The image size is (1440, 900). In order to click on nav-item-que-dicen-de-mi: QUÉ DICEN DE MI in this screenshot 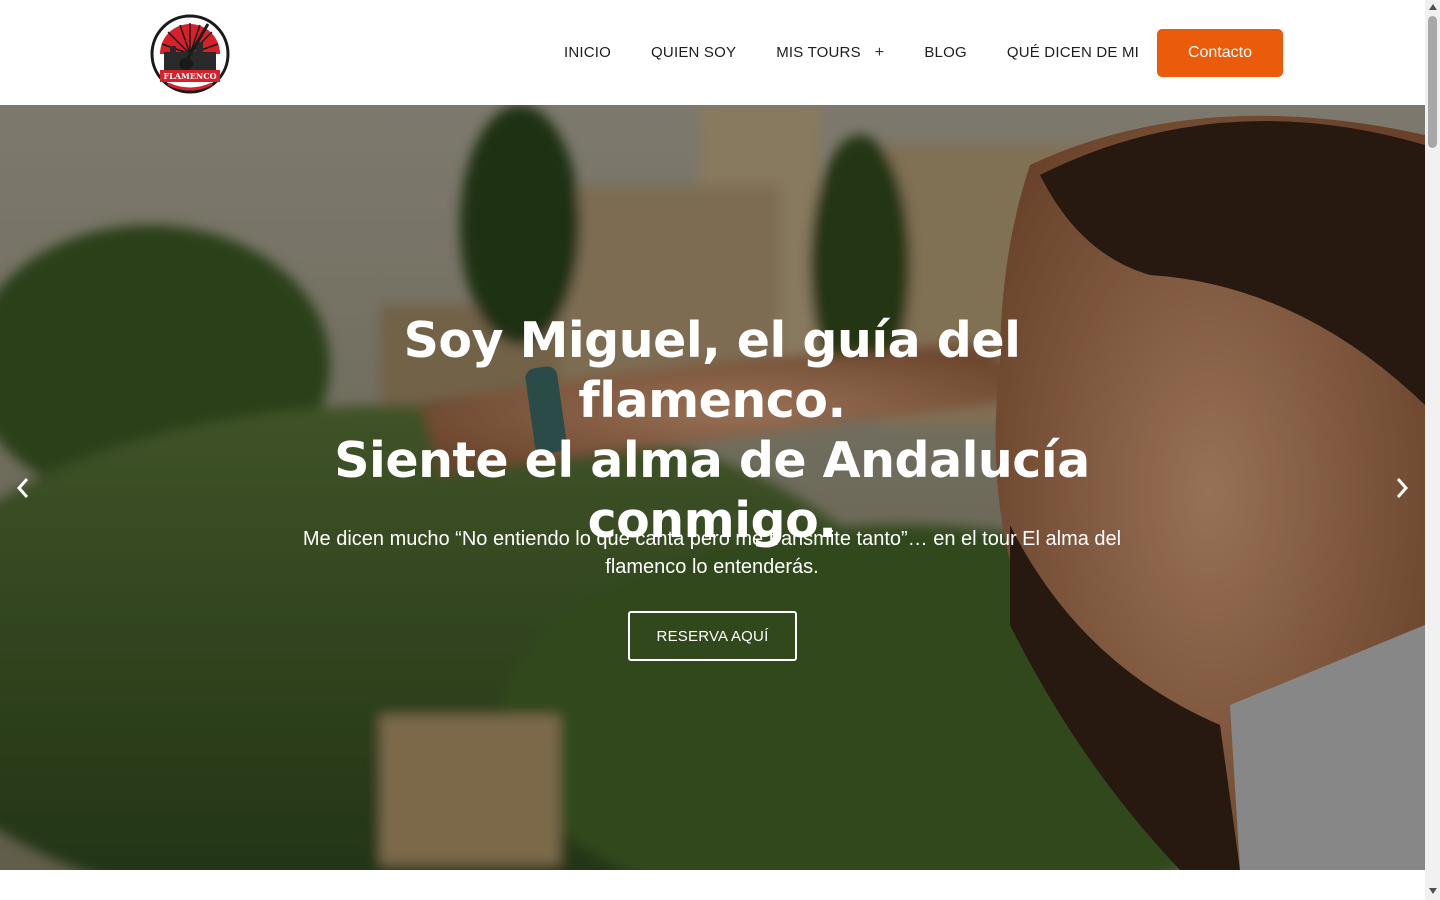, I will do `click(1073, 52)`.